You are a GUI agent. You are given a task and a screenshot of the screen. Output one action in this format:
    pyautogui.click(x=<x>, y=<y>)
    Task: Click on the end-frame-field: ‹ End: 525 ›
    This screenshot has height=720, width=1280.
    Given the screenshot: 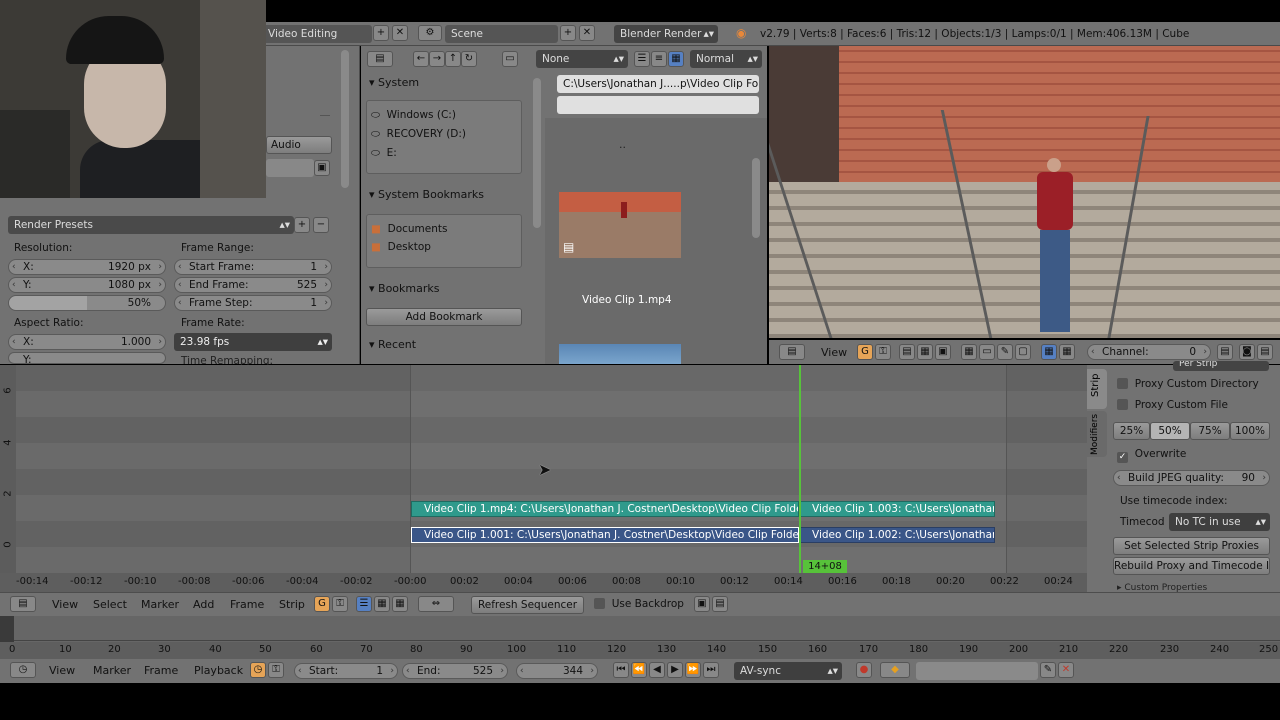 What is the action you would take?
    pyautogui.click(x=455, y=671)
    